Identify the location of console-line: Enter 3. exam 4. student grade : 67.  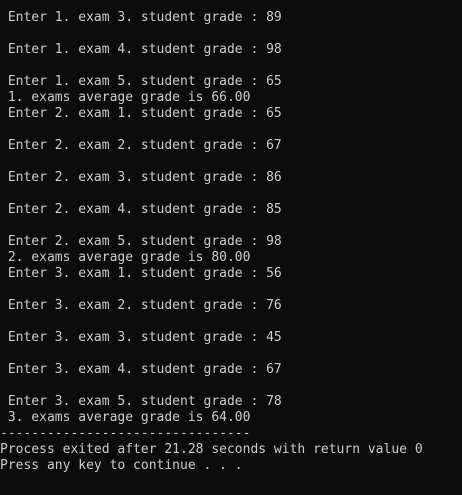
(141, 369).